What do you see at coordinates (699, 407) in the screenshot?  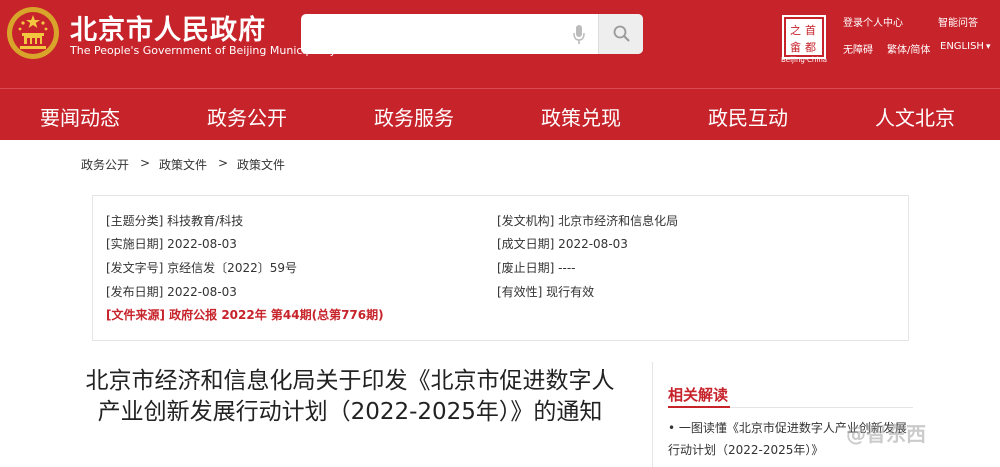 I see `related-divider-accent` at bounding box center [699, 407].